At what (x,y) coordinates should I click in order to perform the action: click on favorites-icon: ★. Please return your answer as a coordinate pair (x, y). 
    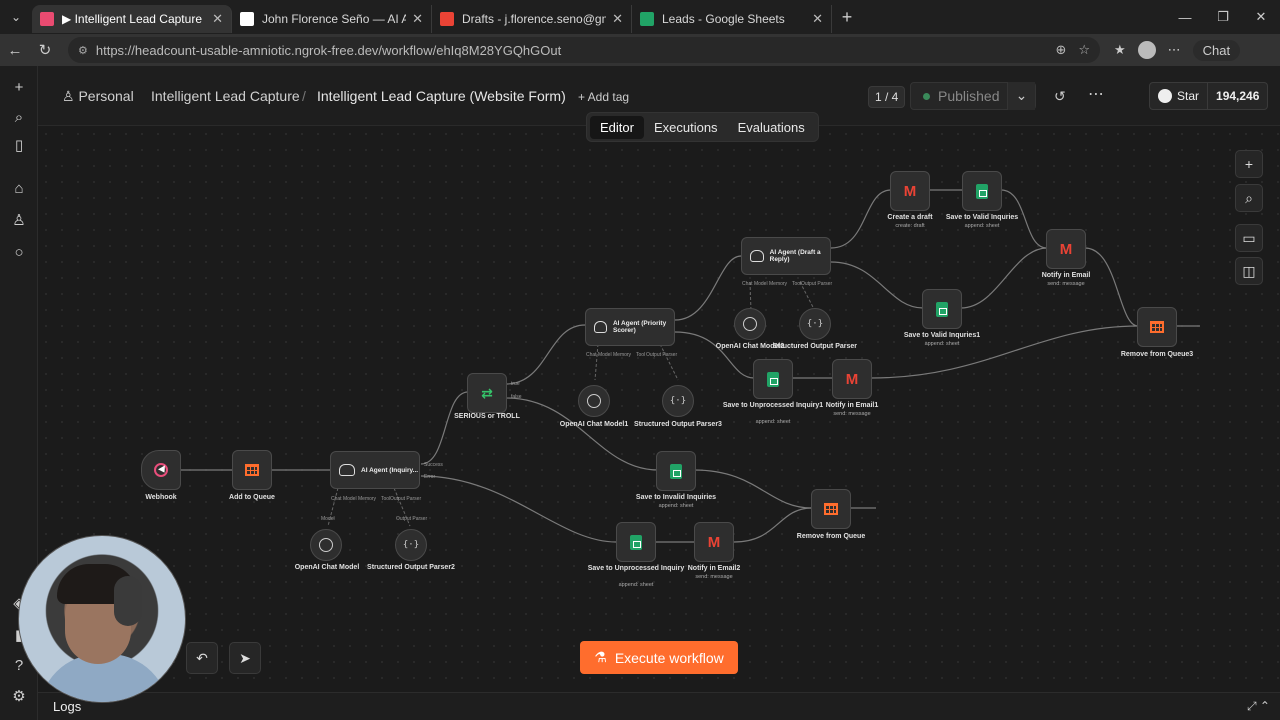
    Looking at the image, I should click on (1120, 50).